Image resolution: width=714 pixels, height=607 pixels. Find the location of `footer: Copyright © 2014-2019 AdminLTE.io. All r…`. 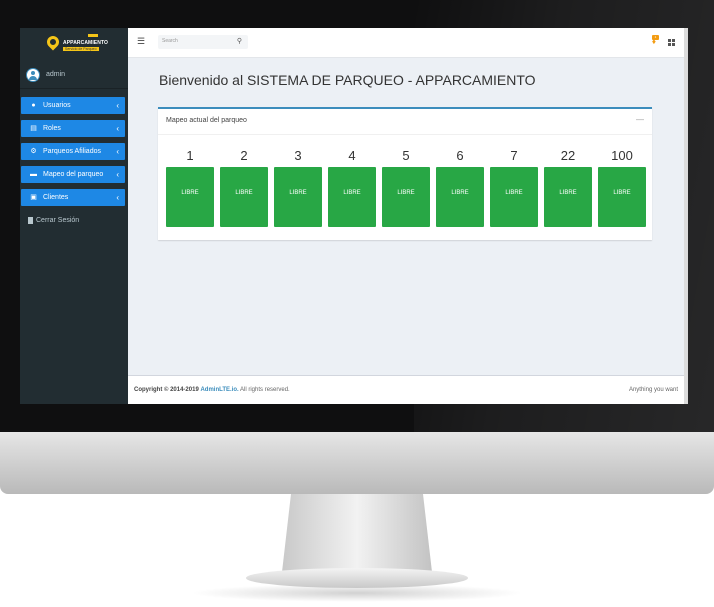

footer: Copyright © 2014-2019 AdminLTE.io. All r… is located at coordinates (406, 389).